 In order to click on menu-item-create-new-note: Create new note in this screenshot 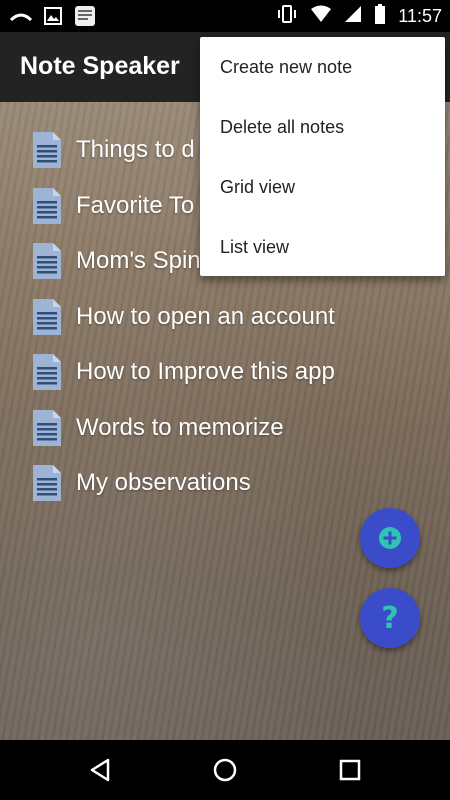, I will do `click(322, 67)`.